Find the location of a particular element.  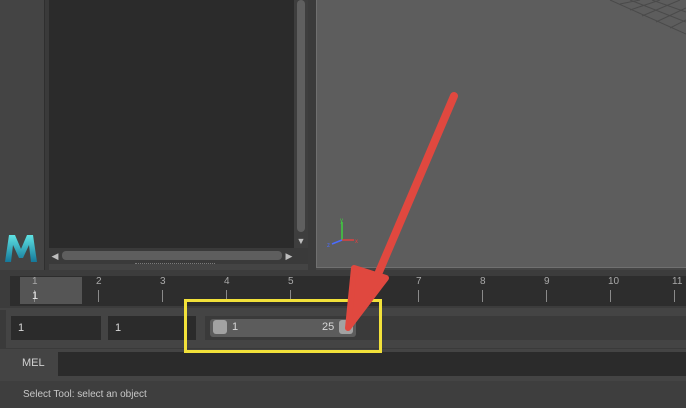

time-tick-label: 8 is located at coordinates (483, 281).